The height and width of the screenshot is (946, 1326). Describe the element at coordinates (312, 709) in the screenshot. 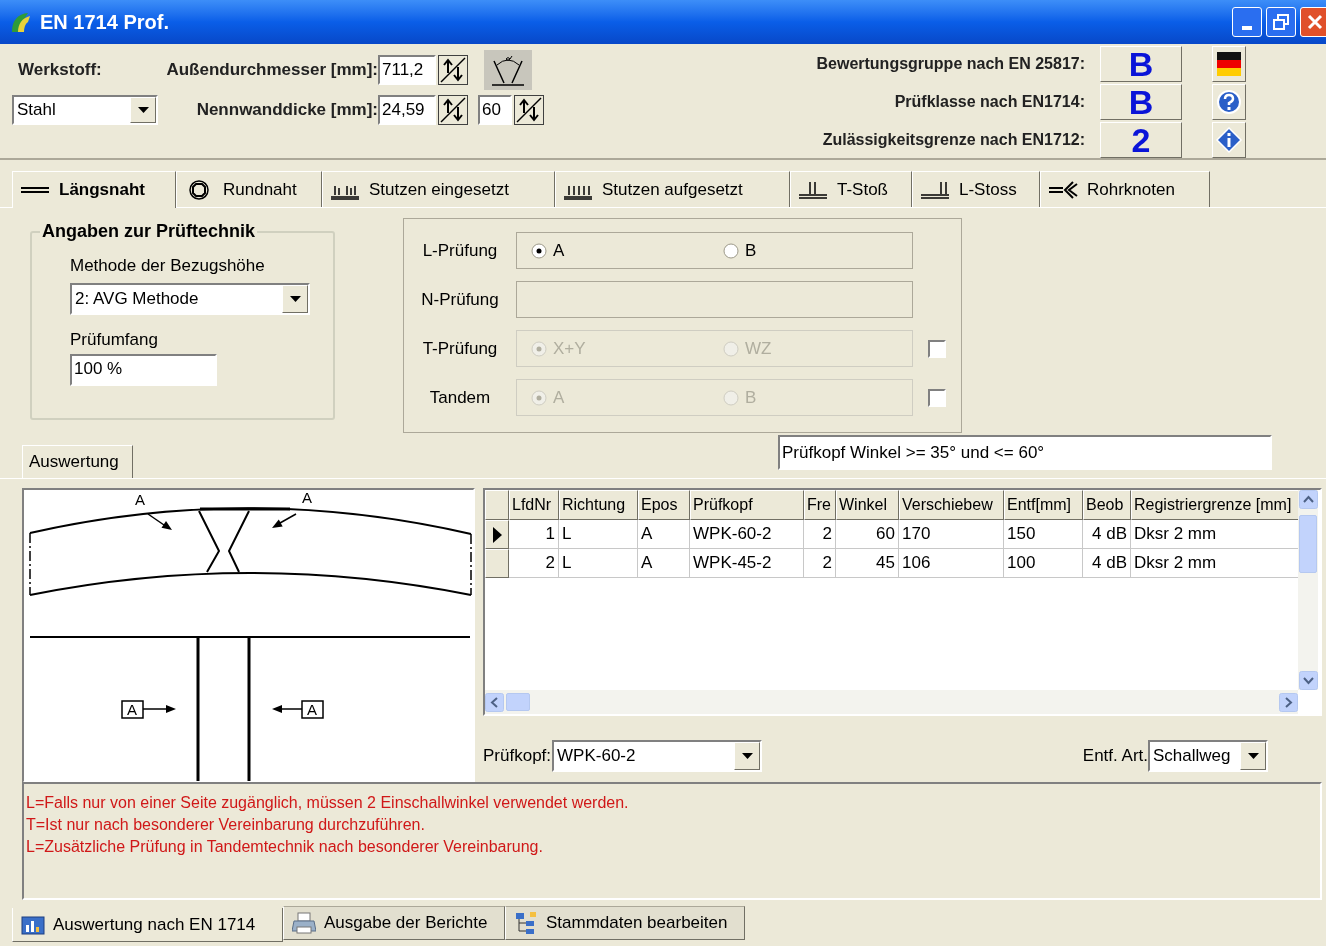

I see `probe-box` at that location.